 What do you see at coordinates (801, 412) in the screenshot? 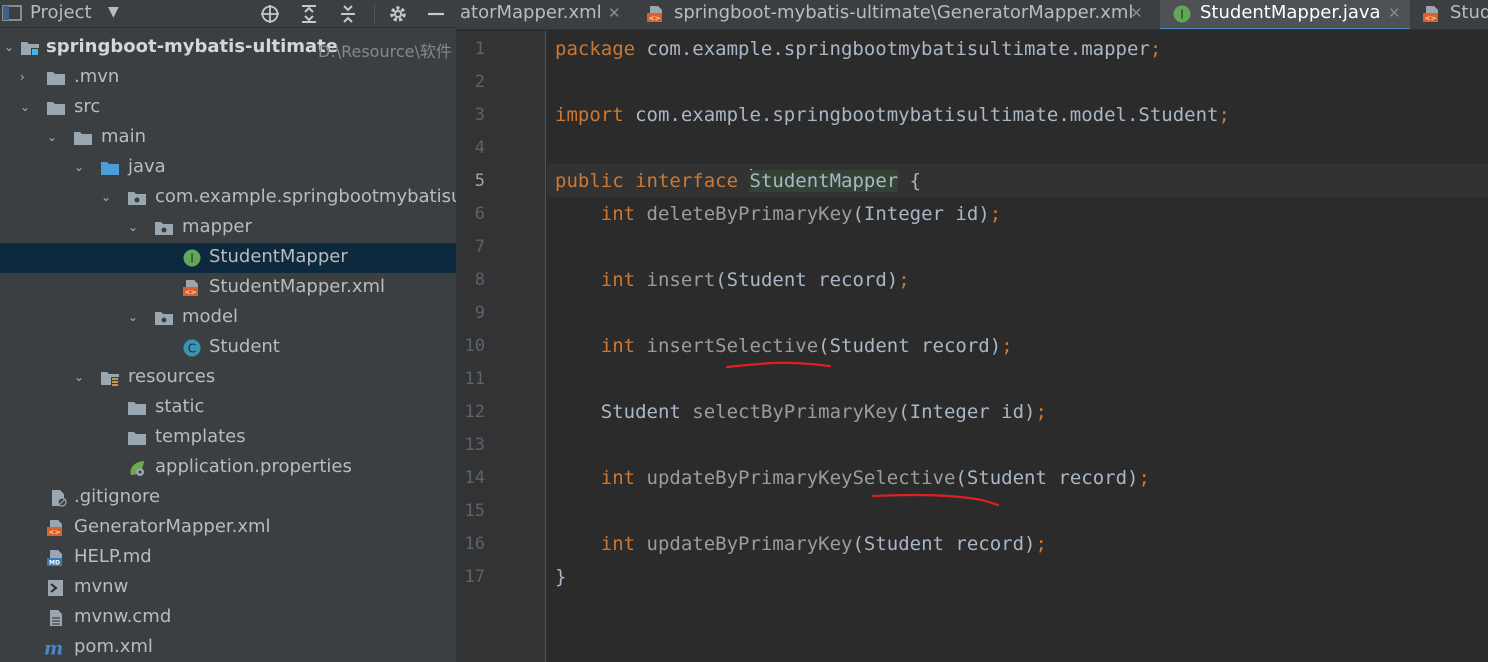
I see `code-line-12: Student selectByPrimaryKey(Integer id);` at bounding box center [801, 412].